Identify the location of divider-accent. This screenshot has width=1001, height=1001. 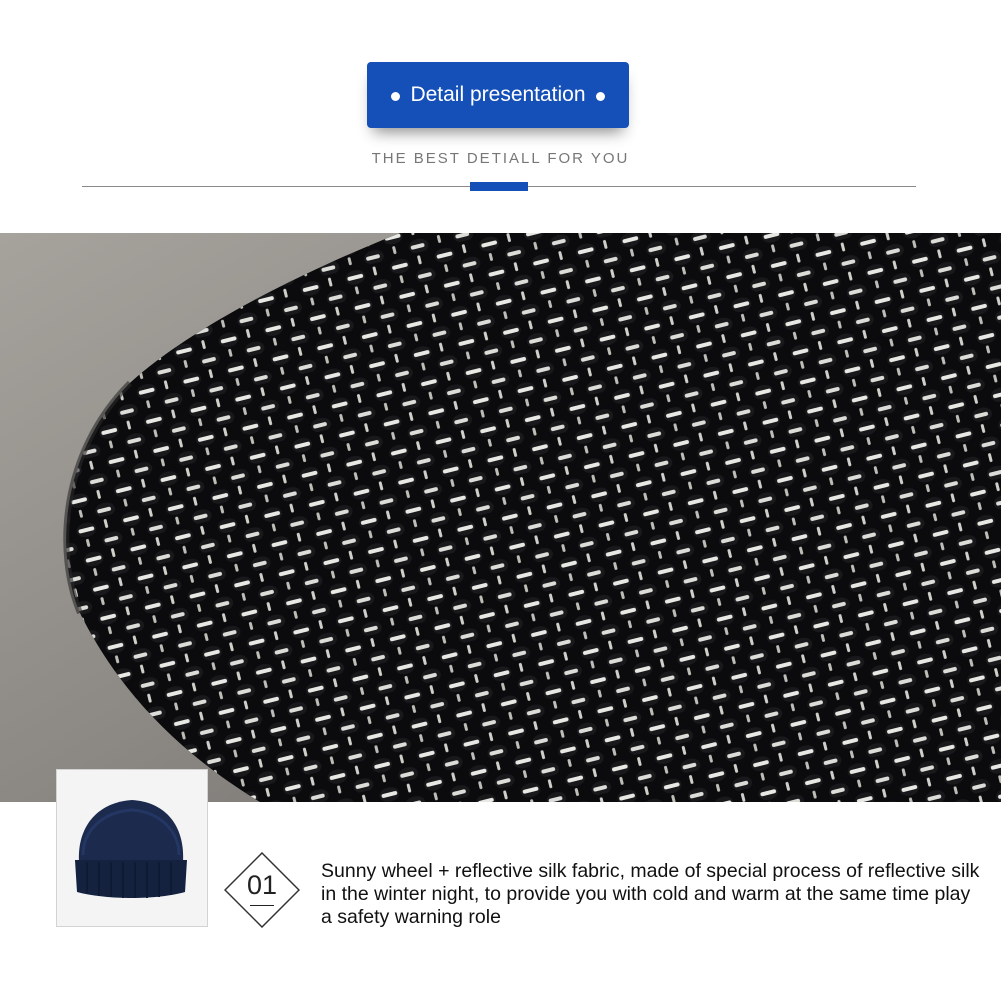
(499, 186).